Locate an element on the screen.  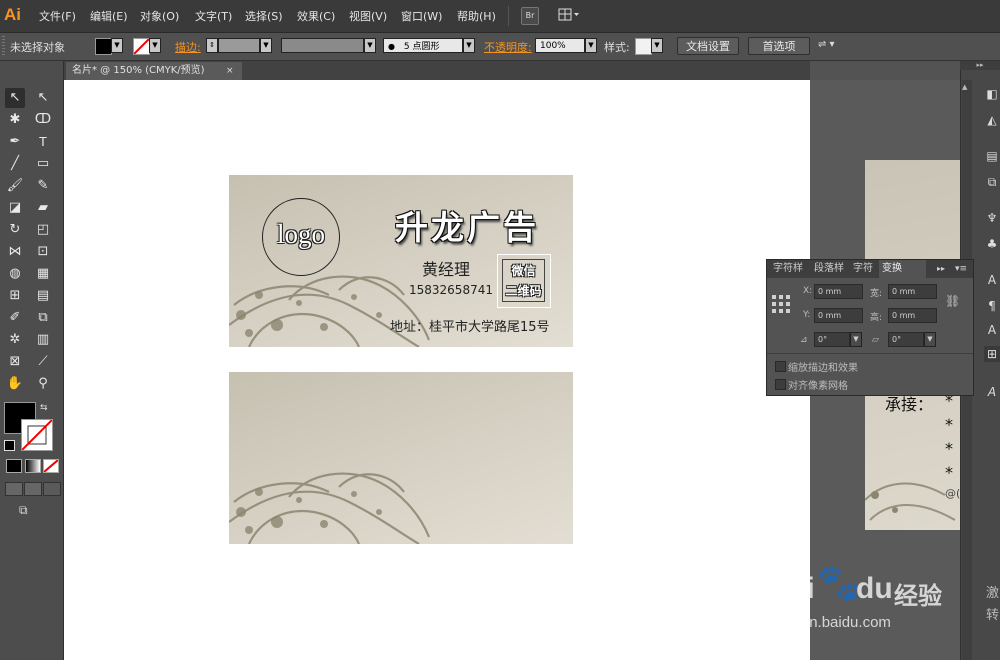
menu-file: 文件(F) is located at coordinates (57, 16).